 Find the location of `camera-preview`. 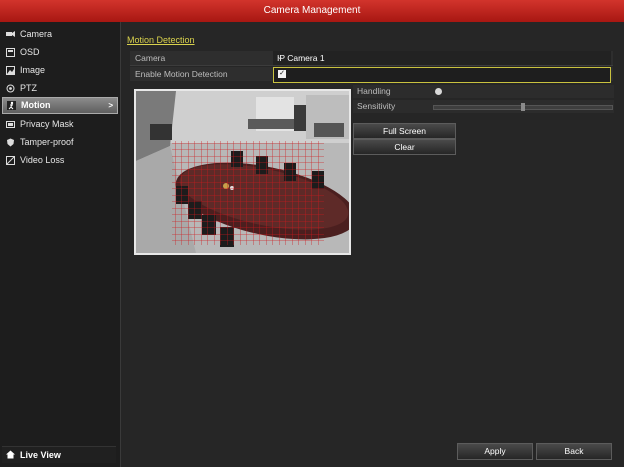

camera-preview is located at coordinates (242, 172).